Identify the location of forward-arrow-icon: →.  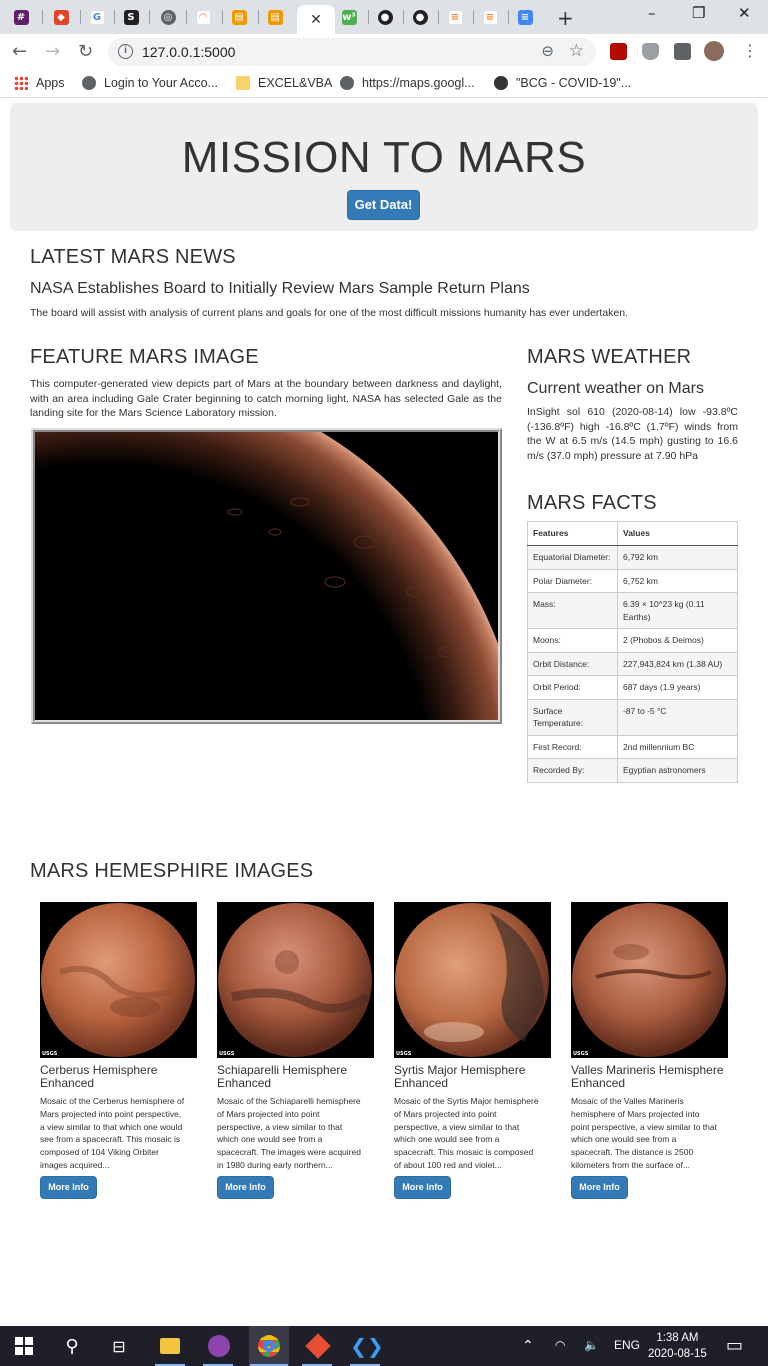
(52, 51).